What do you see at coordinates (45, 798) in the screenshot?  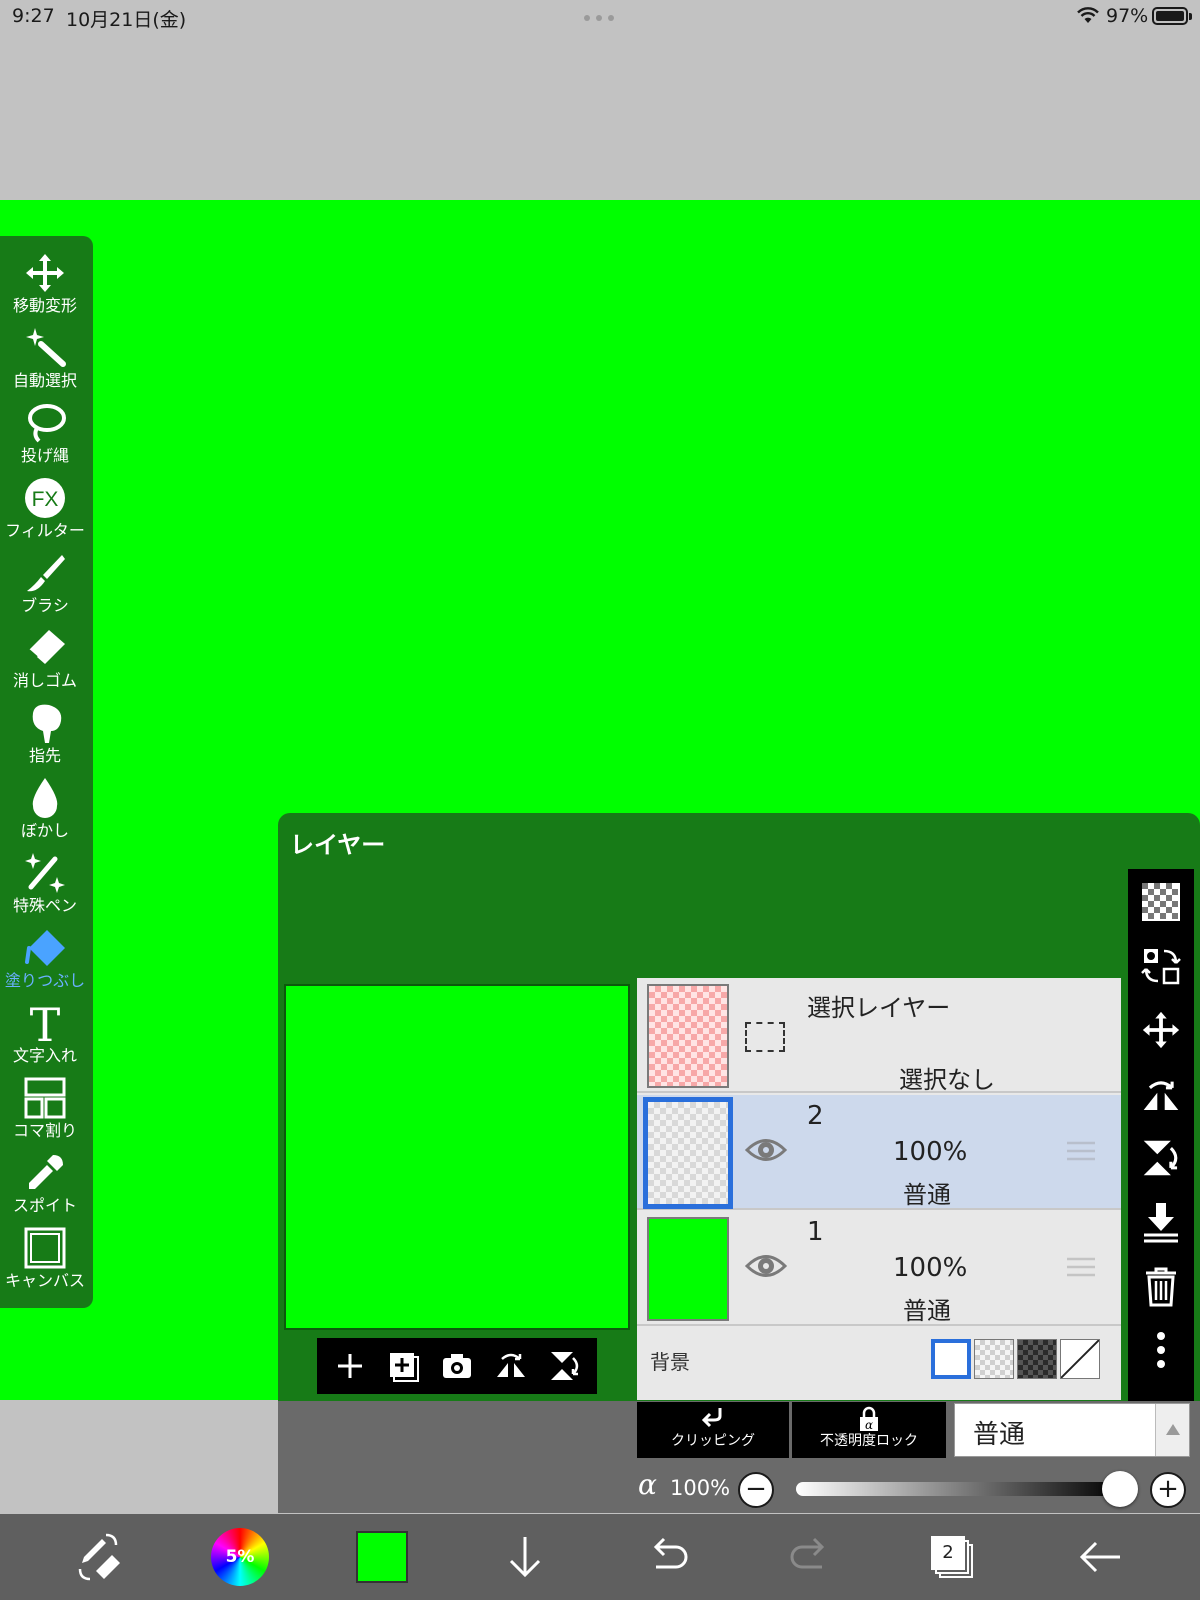 I see `blur-drop-icon` at bounding box center [45, 798].